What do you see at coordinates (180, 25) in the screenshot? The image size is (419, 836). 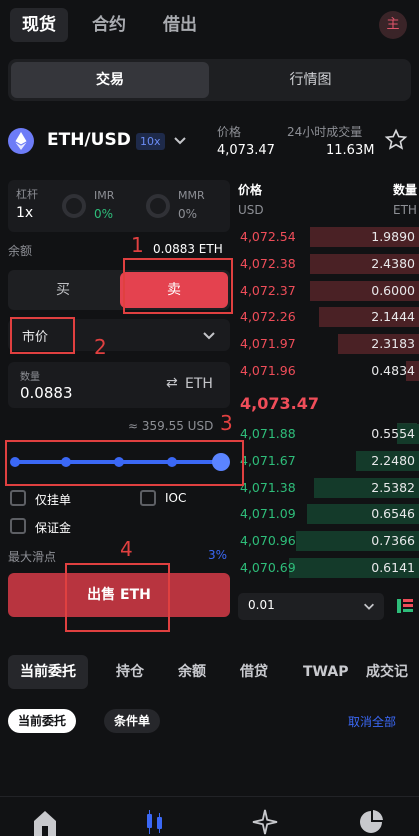 I see `tab-lend: 借出` at bounding box center [180, 25].